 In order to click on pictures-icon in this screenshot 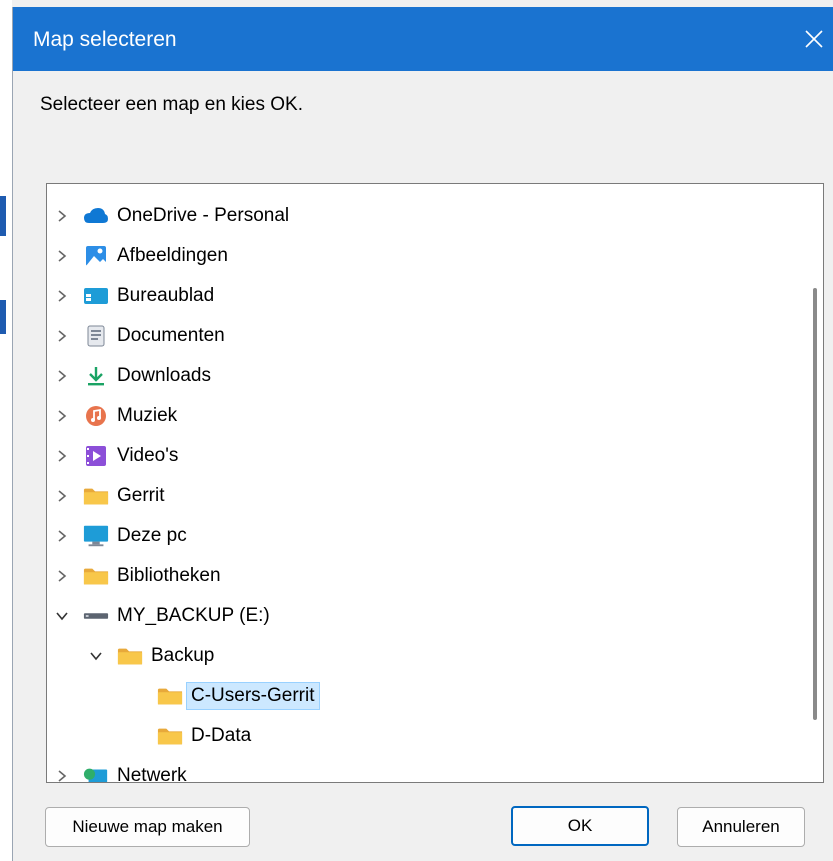, I will do `click(96, 256)`.